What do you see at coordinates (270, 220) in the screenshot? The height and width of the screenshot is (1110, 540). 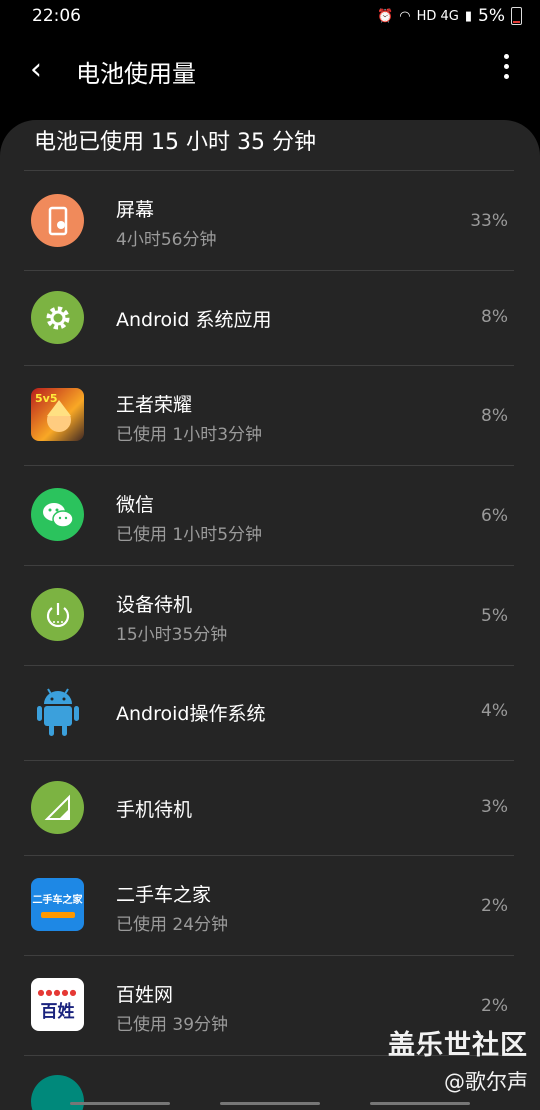 I see `list-item-screen: 屏幕 4小时56分钟 33%` at bounding box center [270, 220].